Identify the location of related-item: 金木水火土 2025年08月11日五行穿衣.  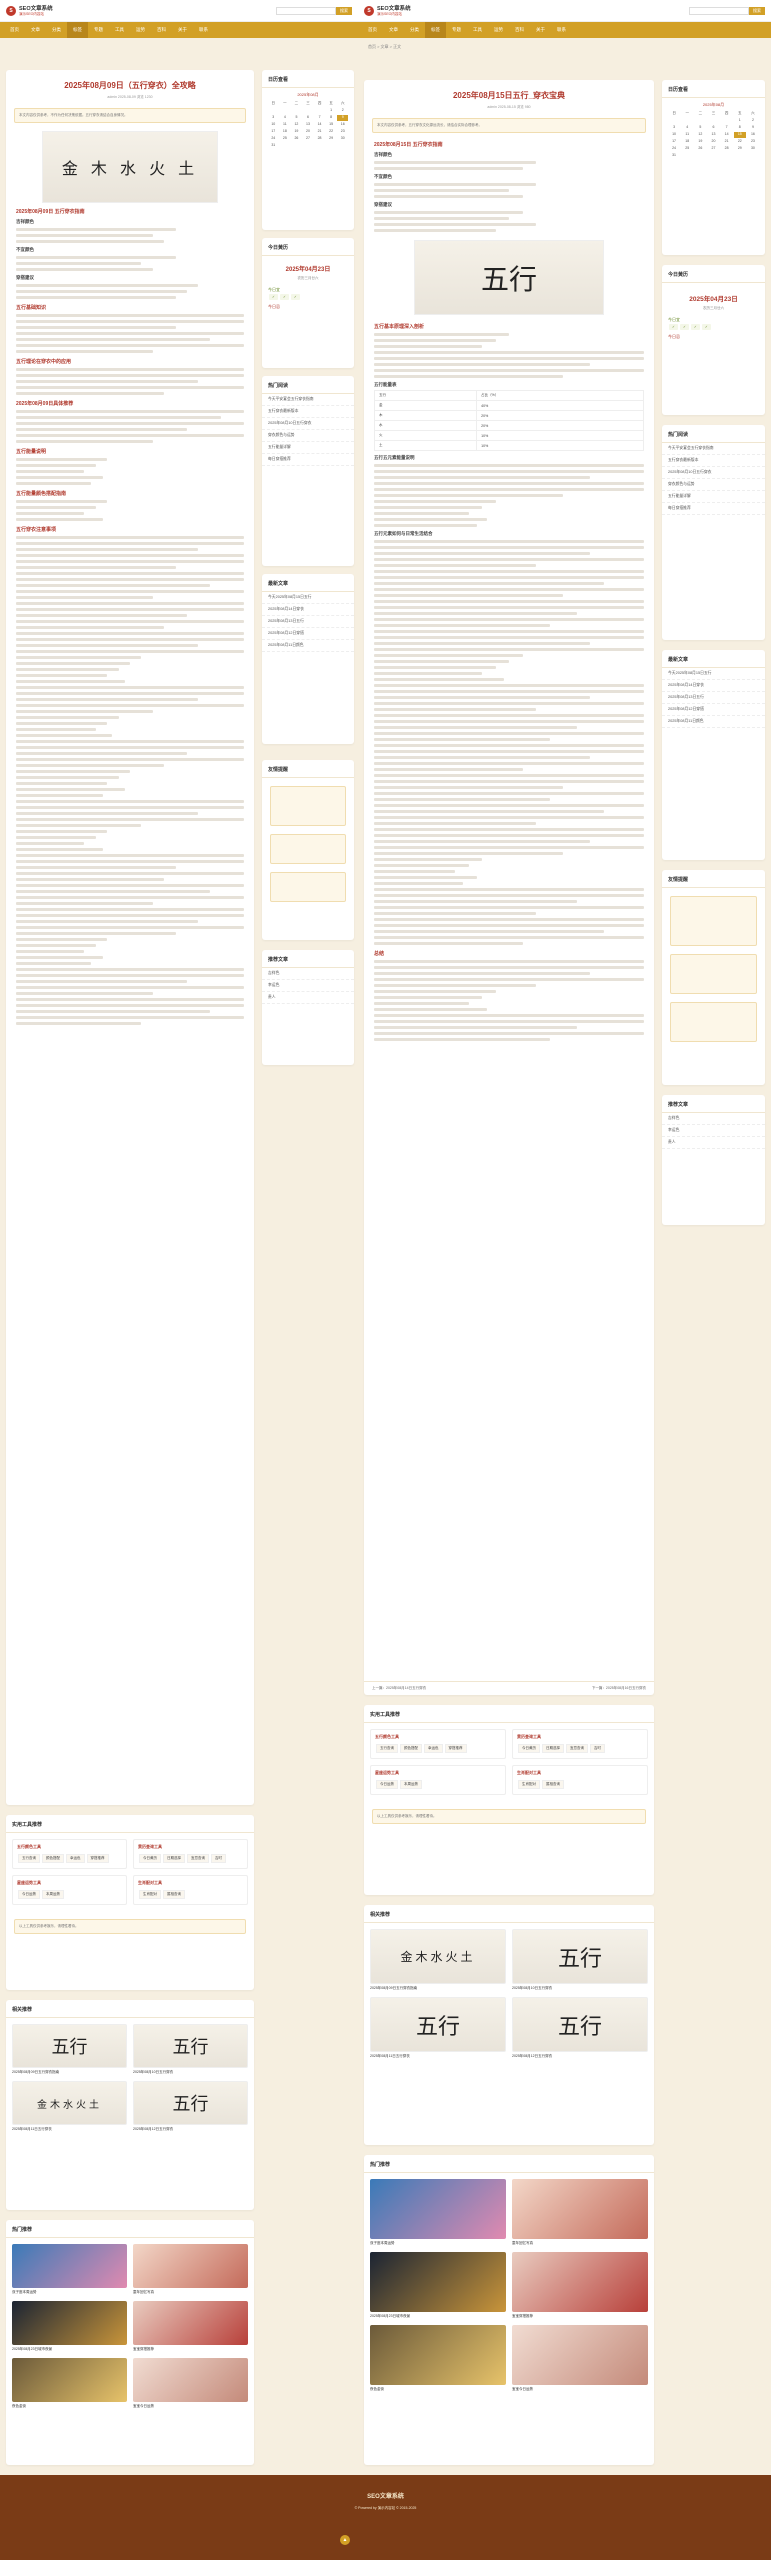
(69, 2106).